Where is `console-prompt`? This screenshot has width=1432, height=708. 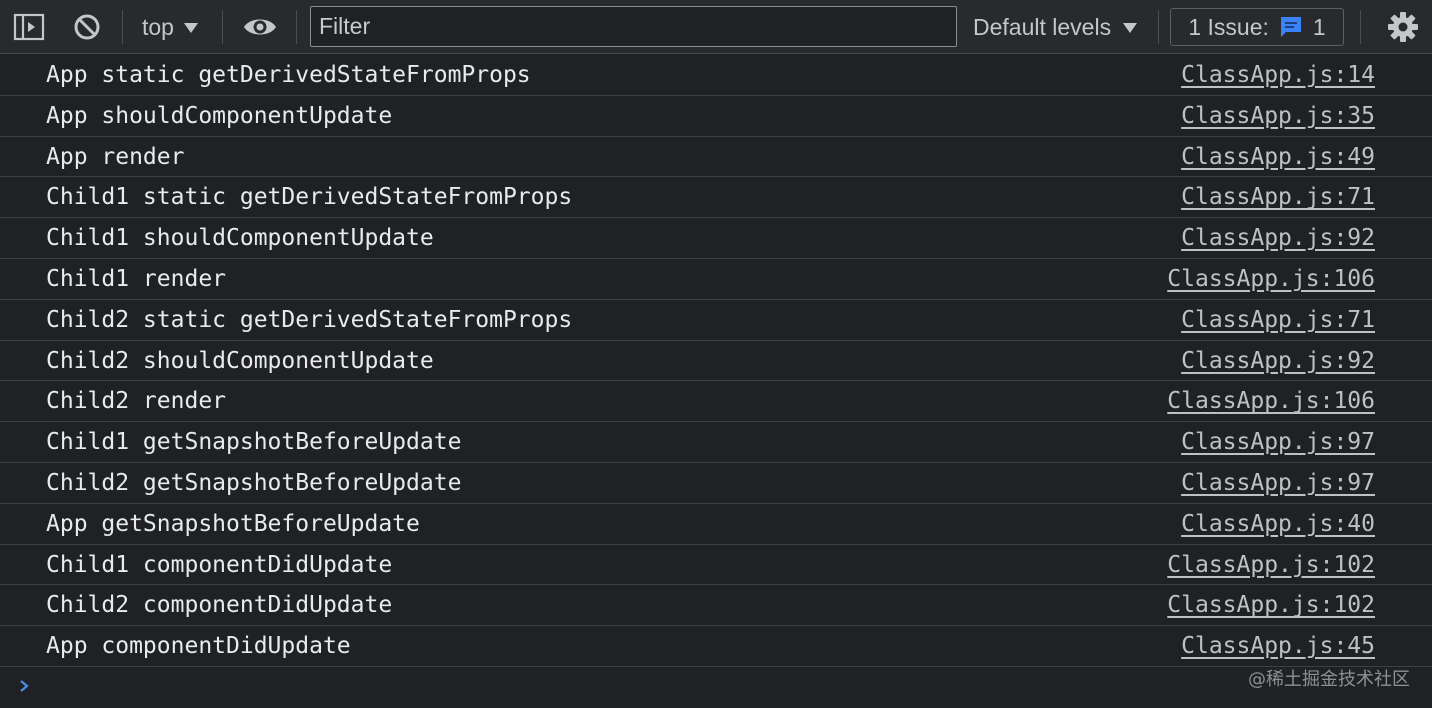 console-prompt is located at coordinates (24, 686).